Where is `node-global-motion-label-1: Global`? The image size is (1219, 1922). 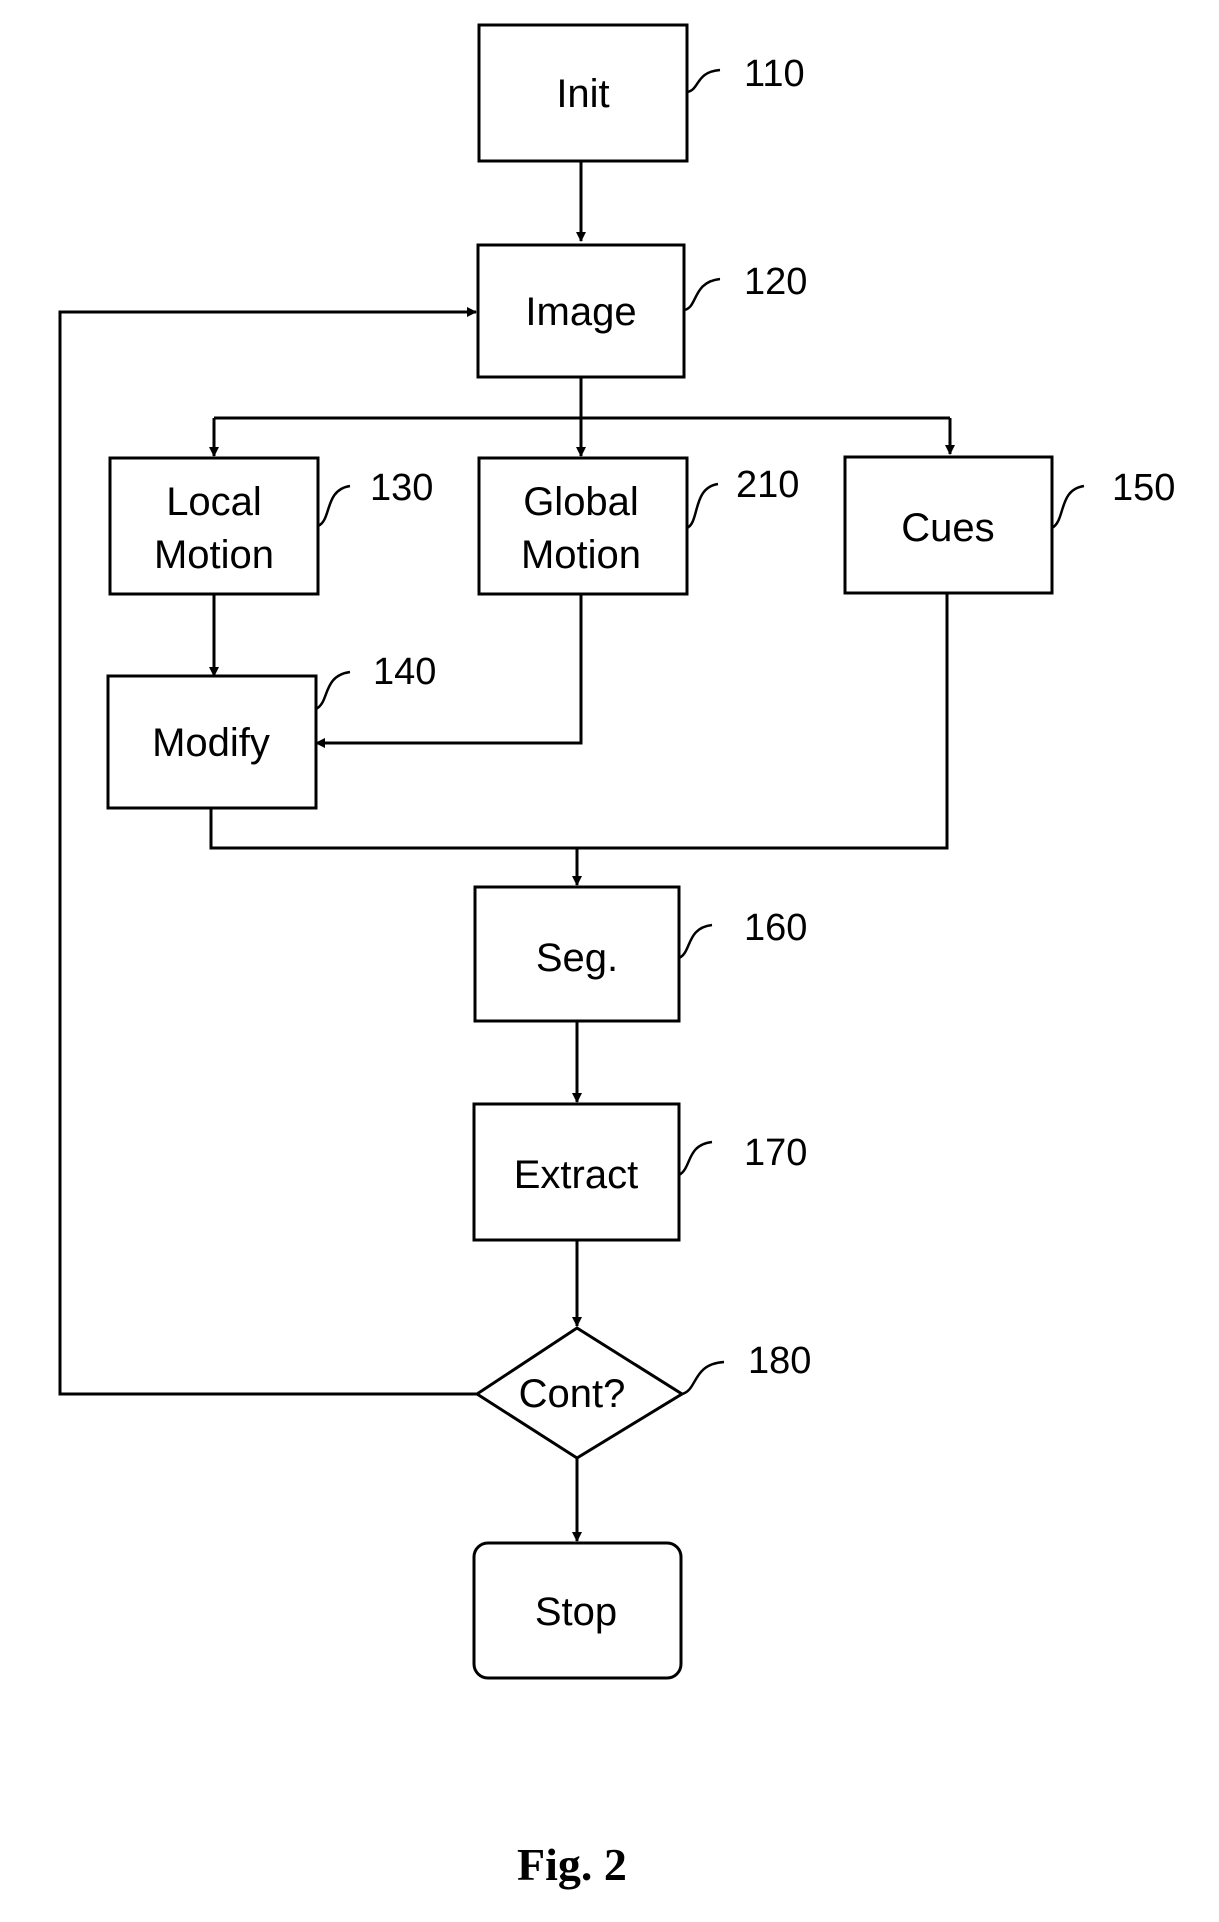 node-global-motion-label-1: Global is located at coordinates (581, 502).